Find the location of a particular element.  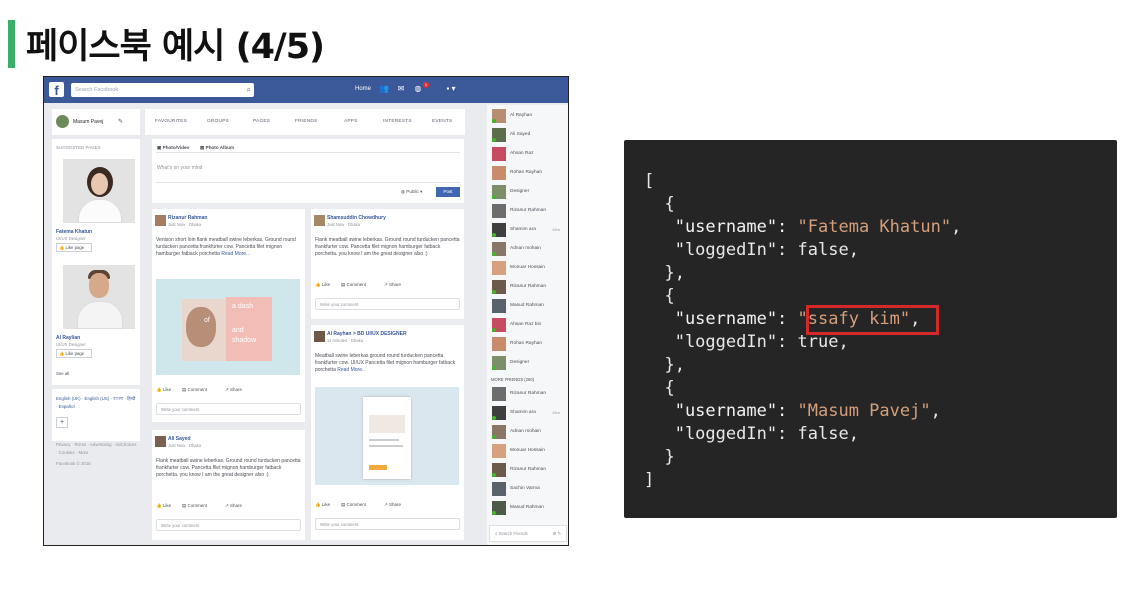

search-input: Search Facebook ⌕ is located at coordinates (162, 90).